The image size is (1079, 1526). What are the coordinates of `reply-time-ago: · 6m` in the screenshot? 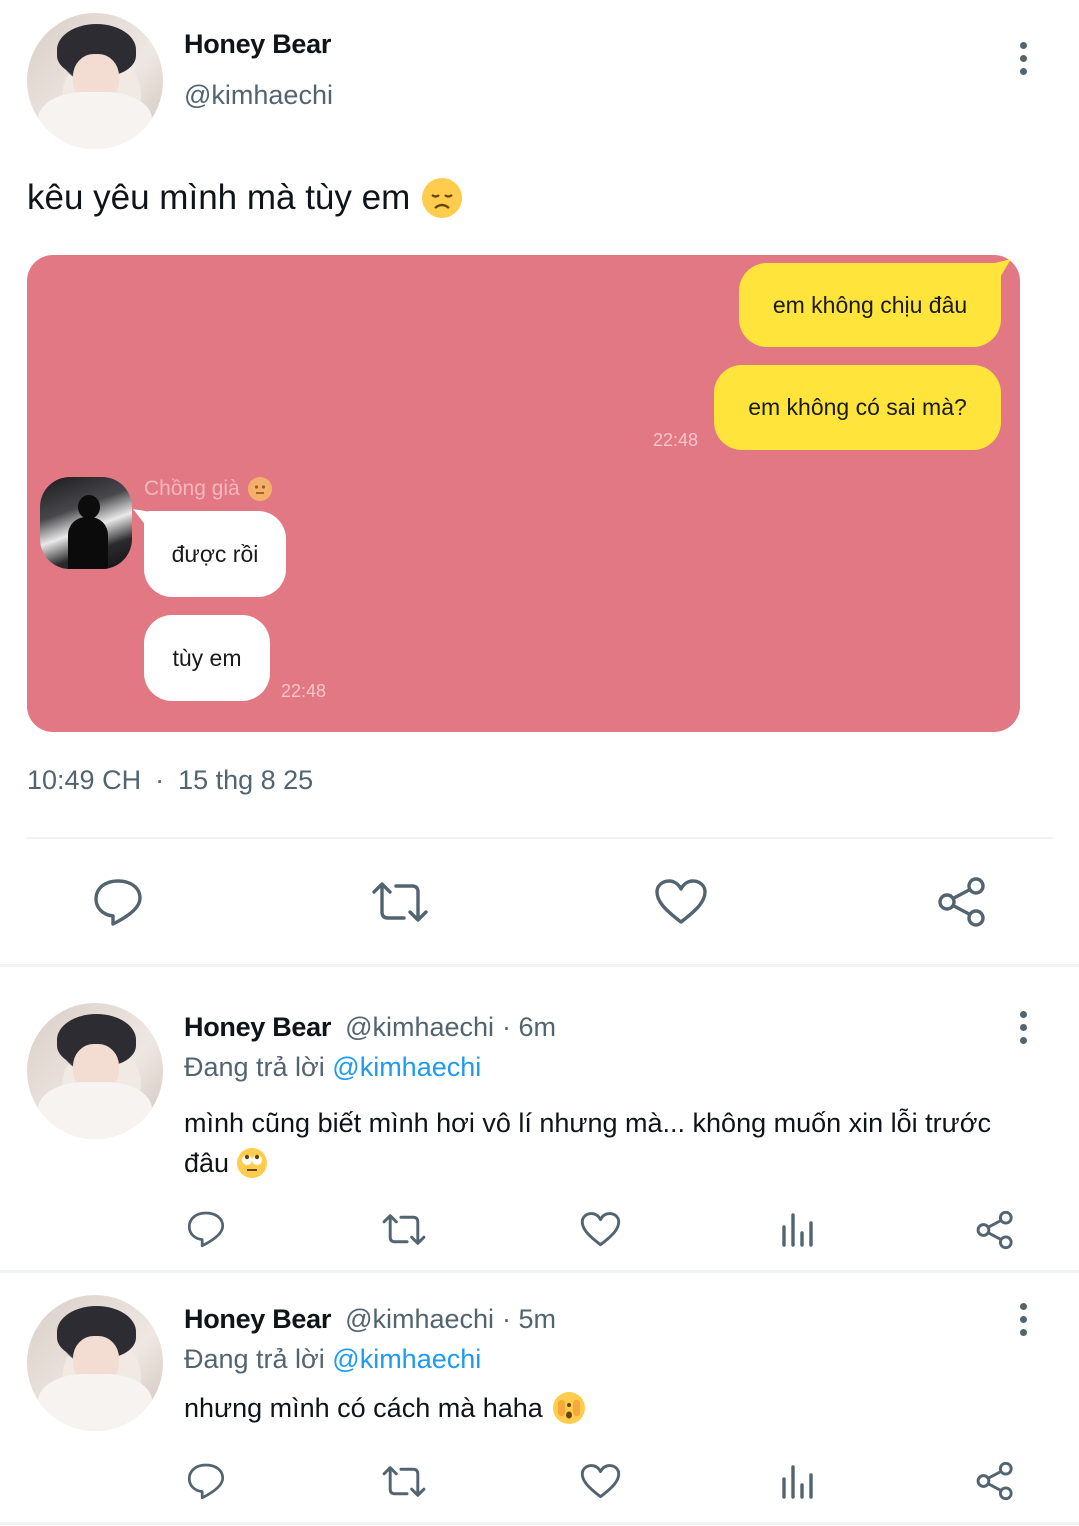 It's located at (529, 1027).